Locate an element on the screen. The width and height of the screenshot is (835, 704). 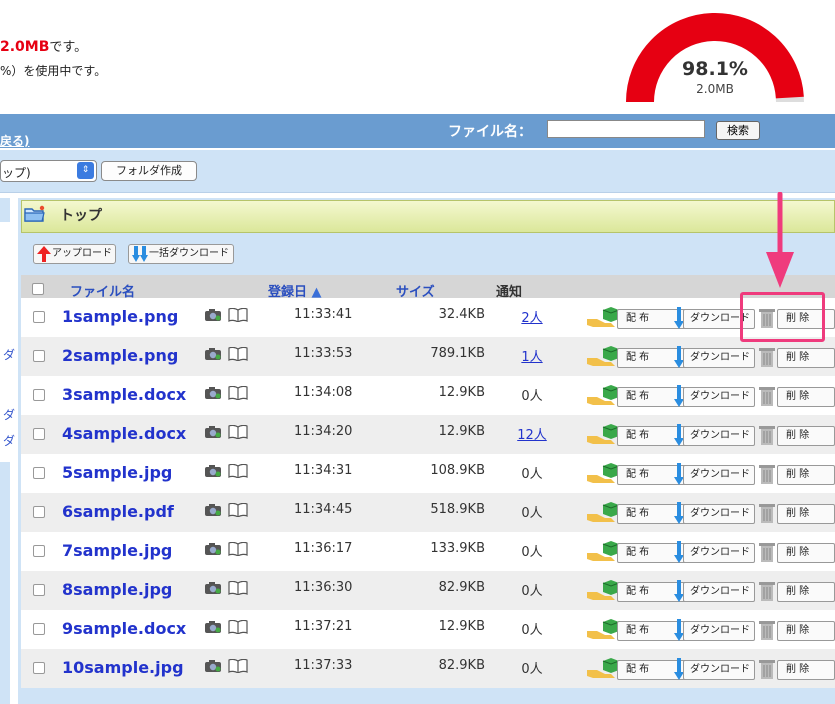
folder-header is located at coordinates (428, 216).